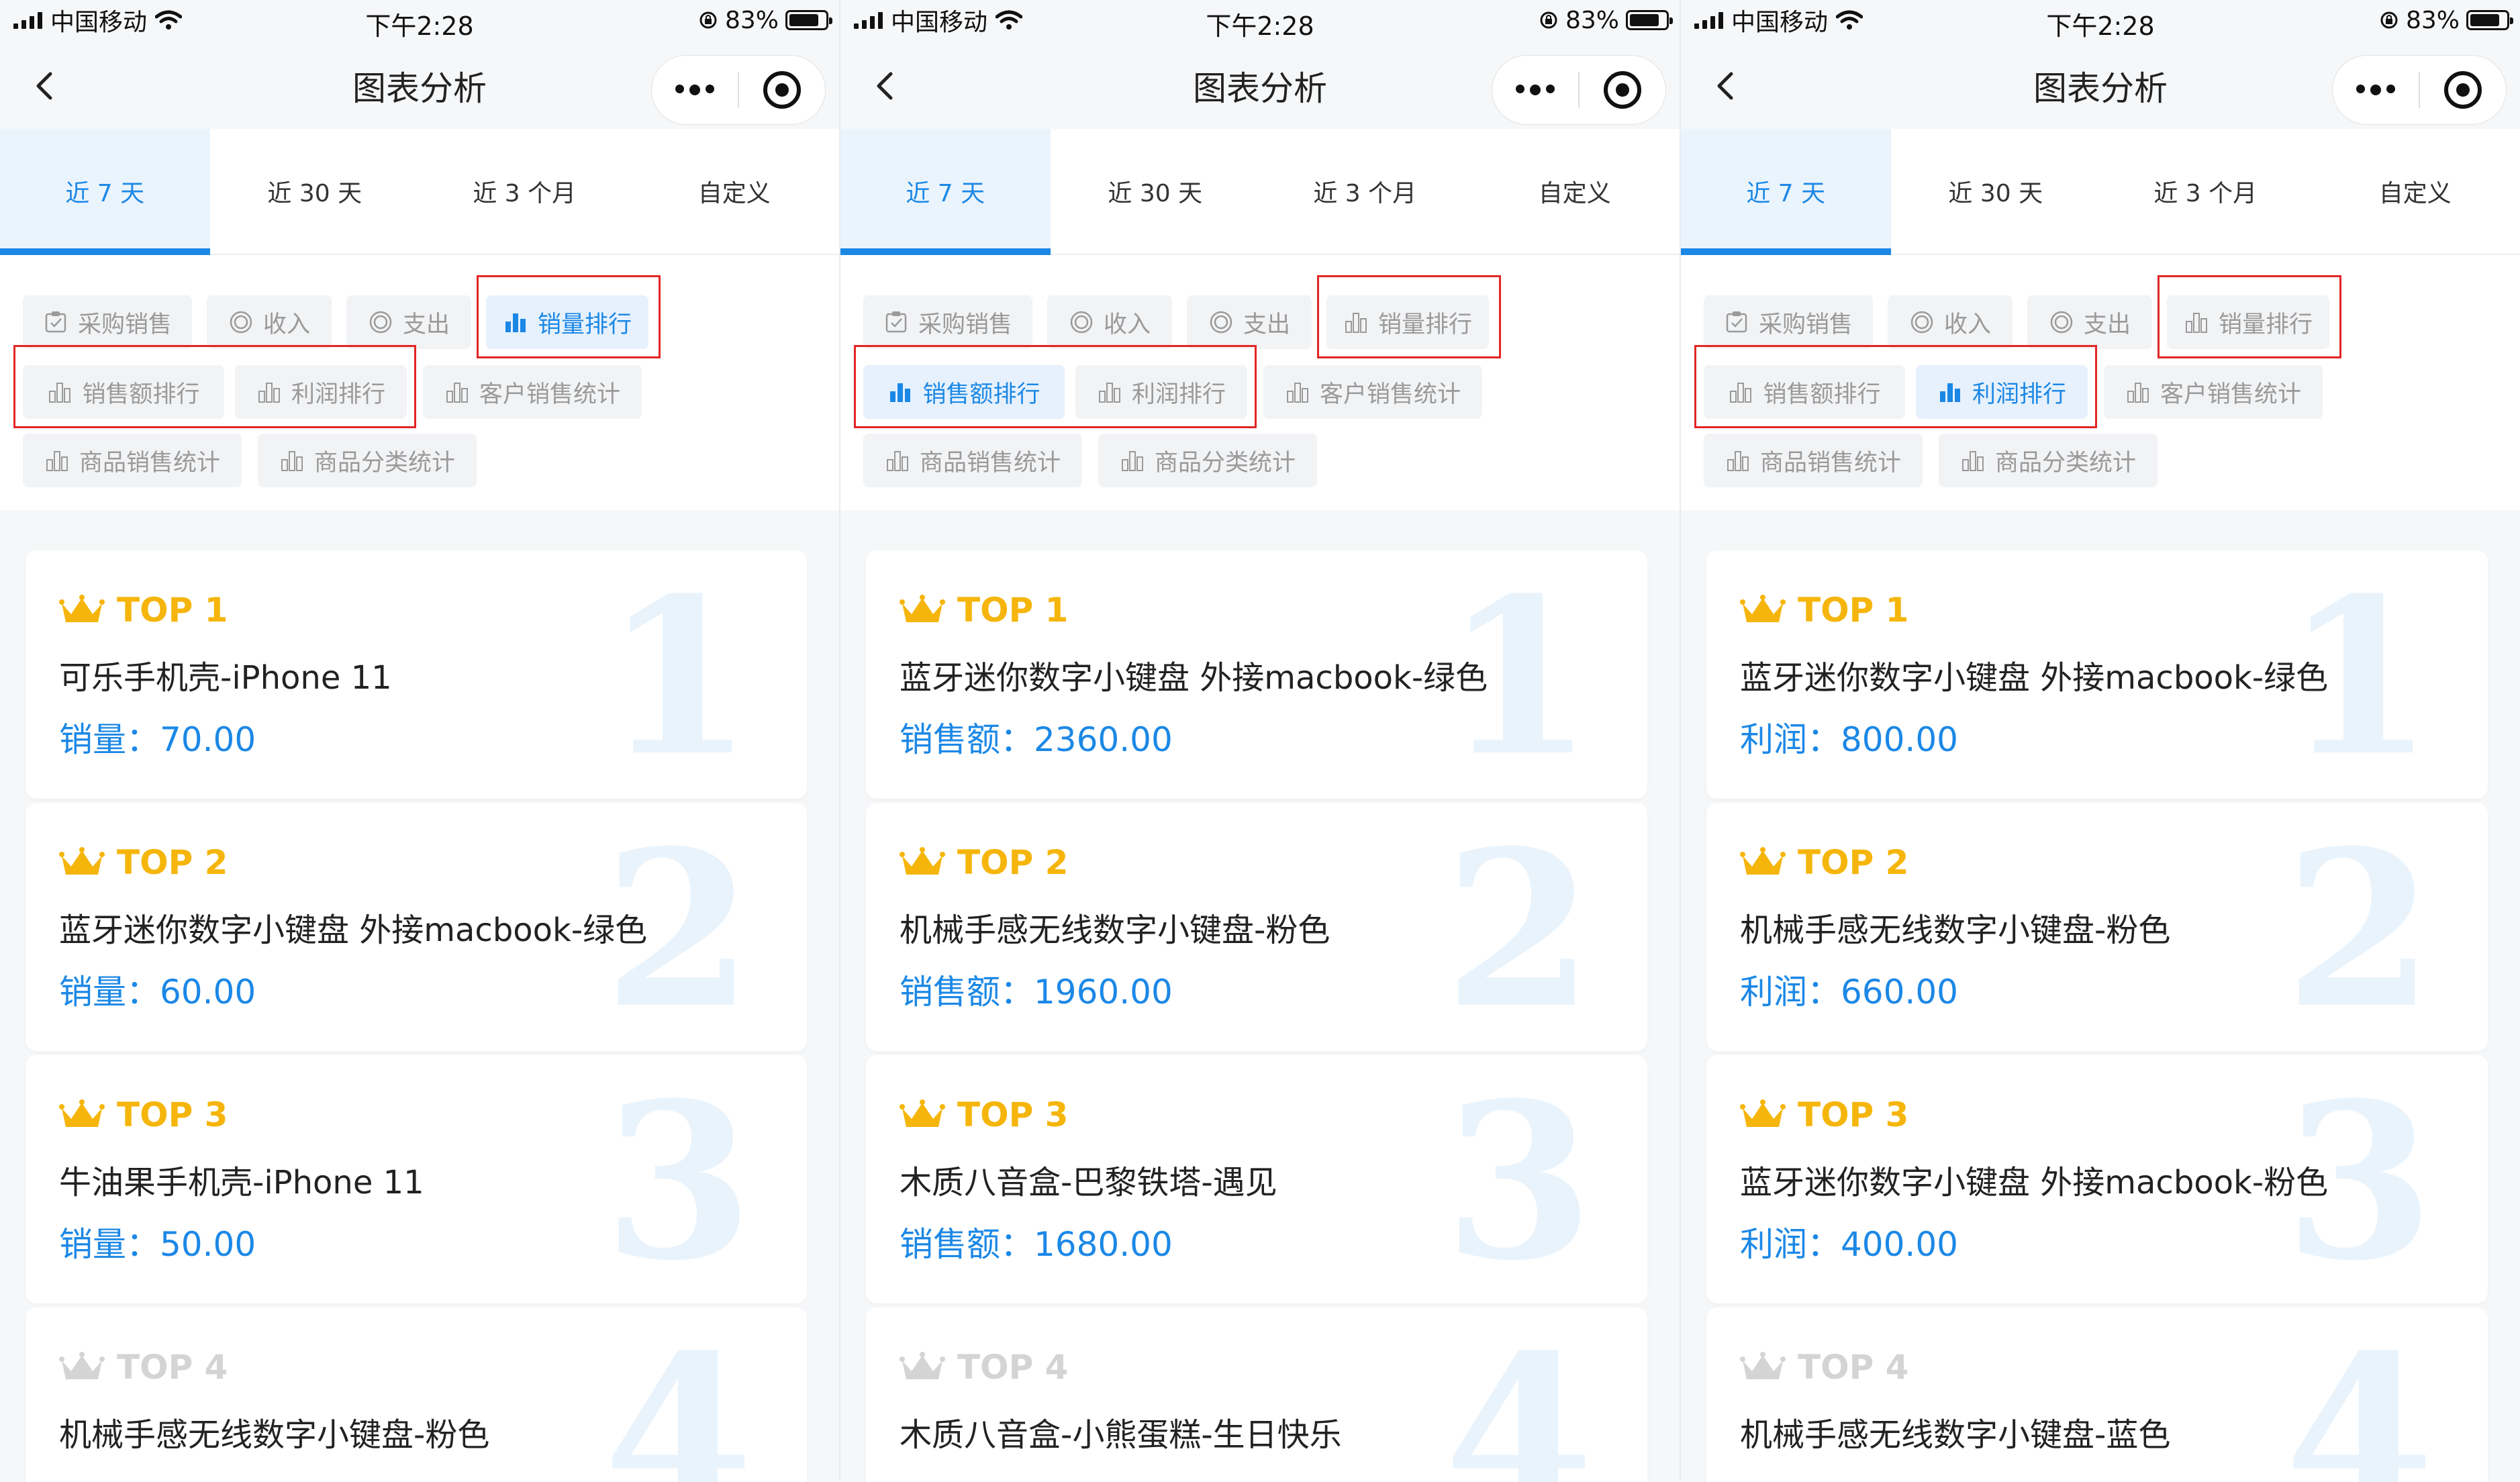  I want to click on status-right: 83%, so click(2446, 21).